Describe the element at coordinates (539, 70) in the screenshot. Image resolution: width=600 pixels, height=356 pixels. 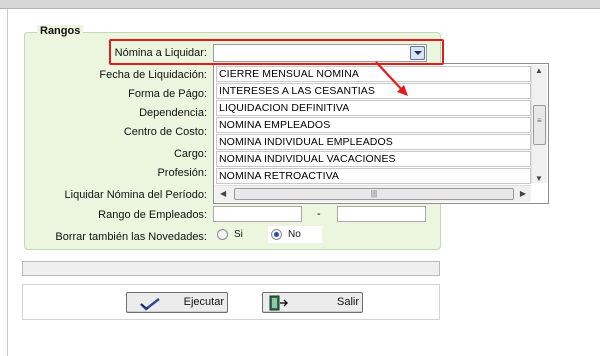
I see `scroll-up-icon: ▲` at that location.